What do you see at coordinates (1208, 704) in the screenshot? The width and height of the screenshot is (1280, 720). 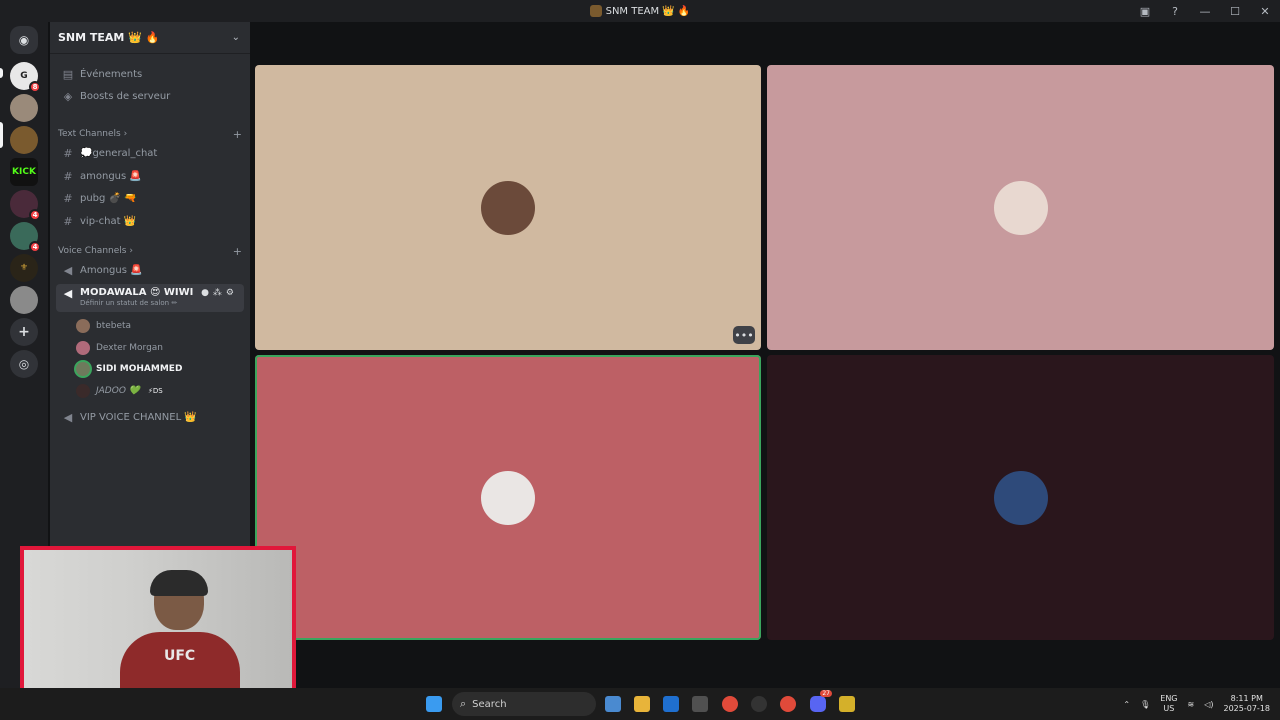 I see `volume-icon: ◁)` at bounding box center [1208, 704].